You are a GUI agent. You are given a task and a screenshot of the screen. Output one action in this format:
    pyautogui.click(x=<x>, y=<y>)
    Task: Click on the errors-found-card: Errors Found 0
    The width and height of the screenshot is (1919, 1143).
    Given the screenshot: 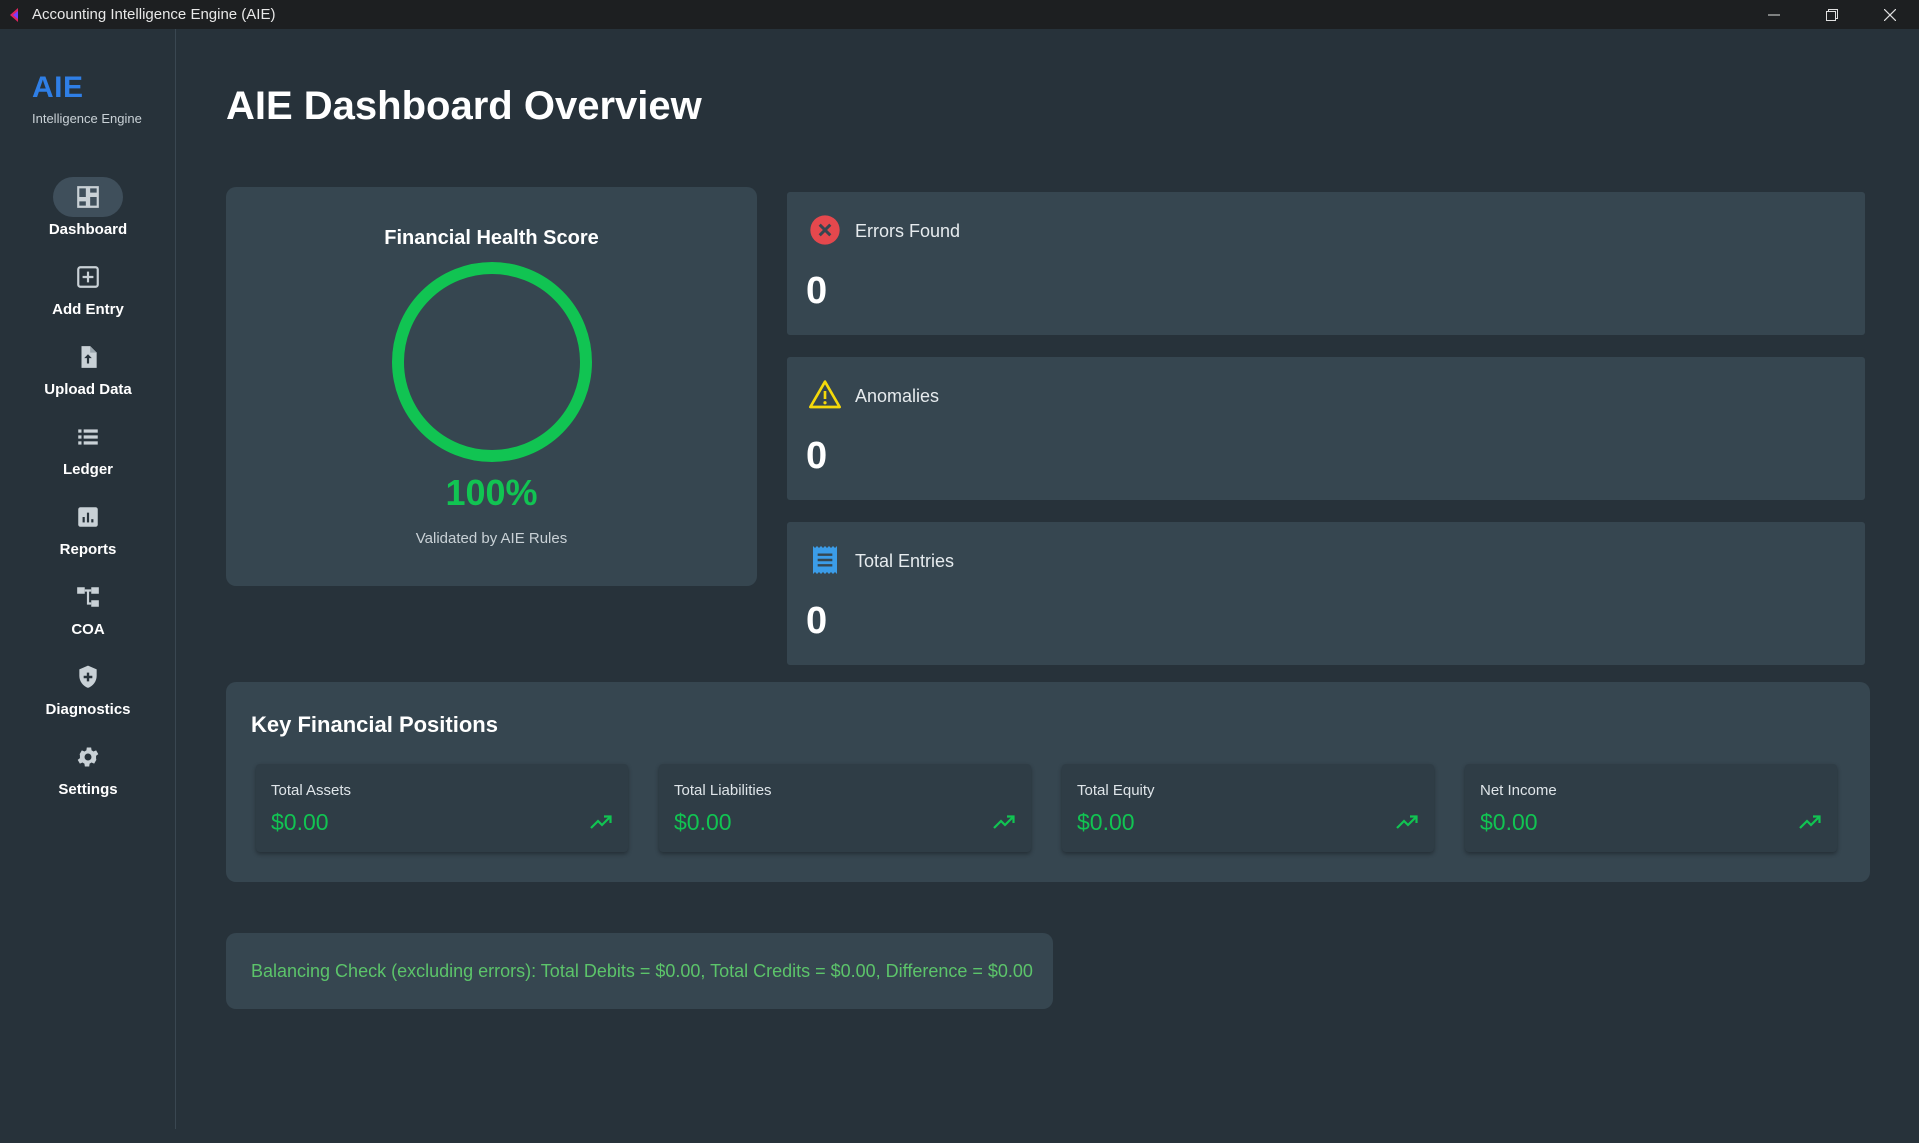 What is the action you would take?
    pyautogui.click(x=1326, y=263)
    